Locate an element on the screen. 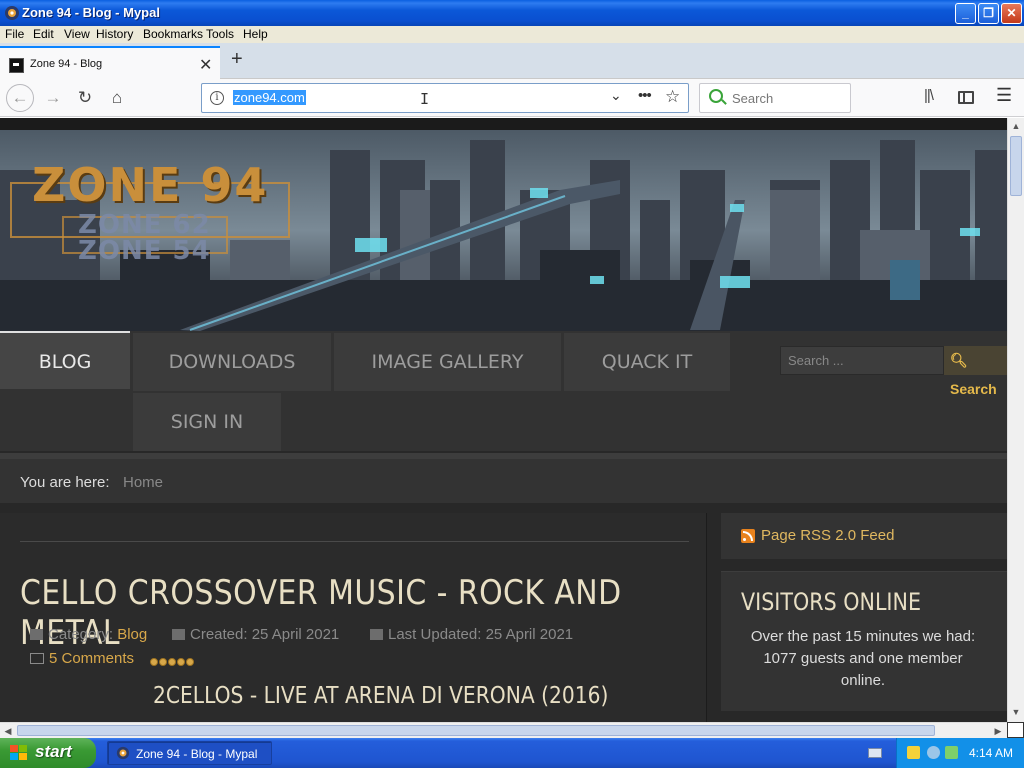  header-strip is located at coordinates (503, 124).